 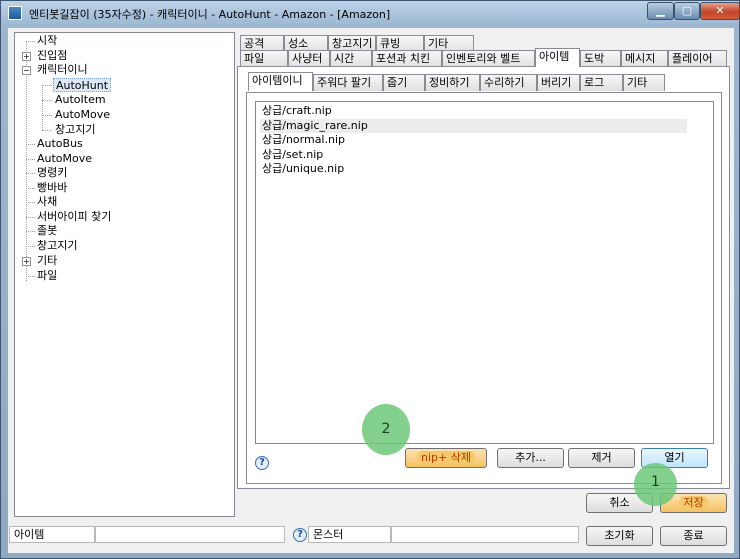 I want to click on app-icon, so click(x=15, y=13).